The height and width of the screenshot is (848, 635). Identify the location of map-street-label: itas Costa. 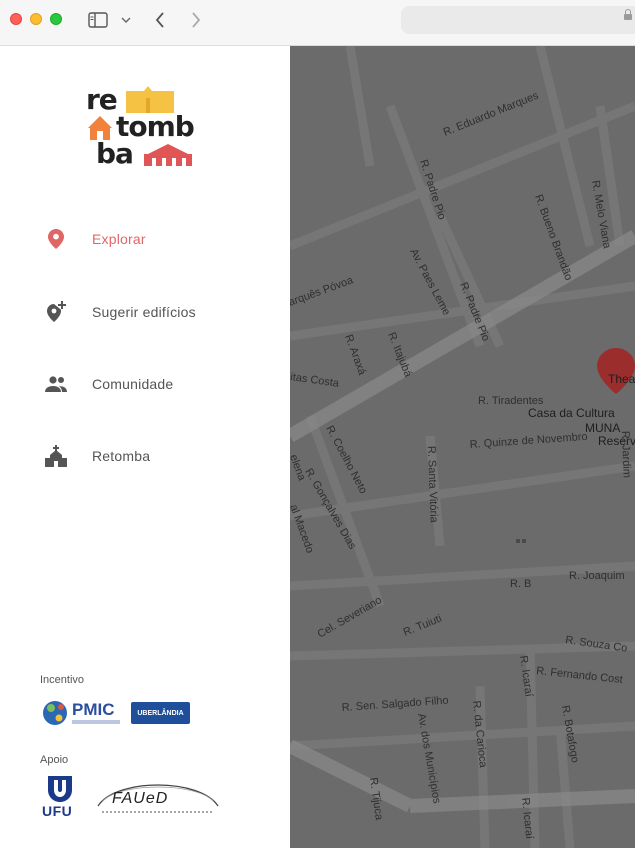
(315, 380).